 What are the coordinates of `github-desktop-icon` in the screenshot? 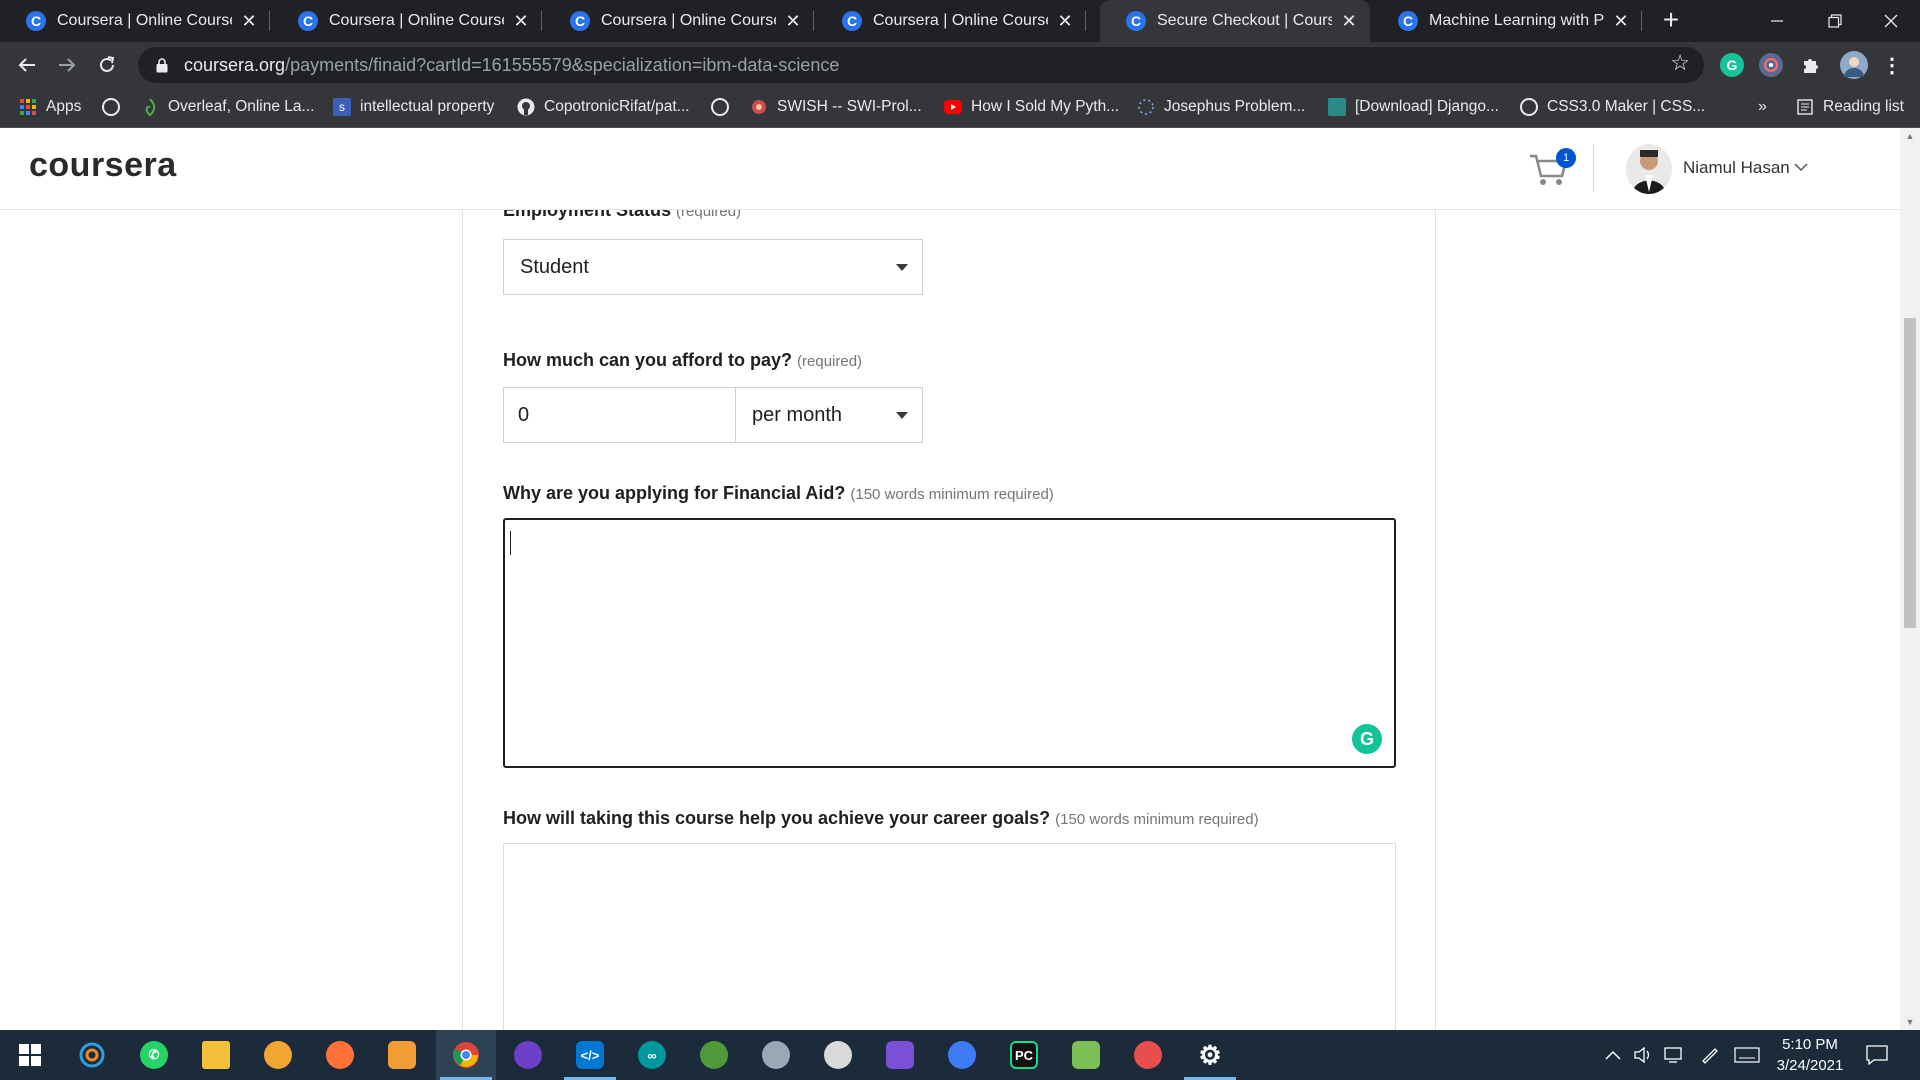 It's located at (528, 1055).